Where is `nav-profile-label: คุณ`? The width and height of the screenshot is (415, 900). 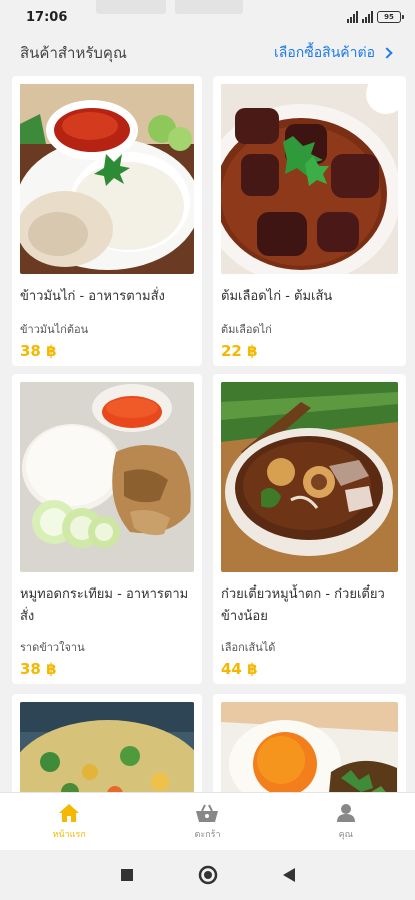 nav-profile-label: คุณ is located at coordinates (345, 834).